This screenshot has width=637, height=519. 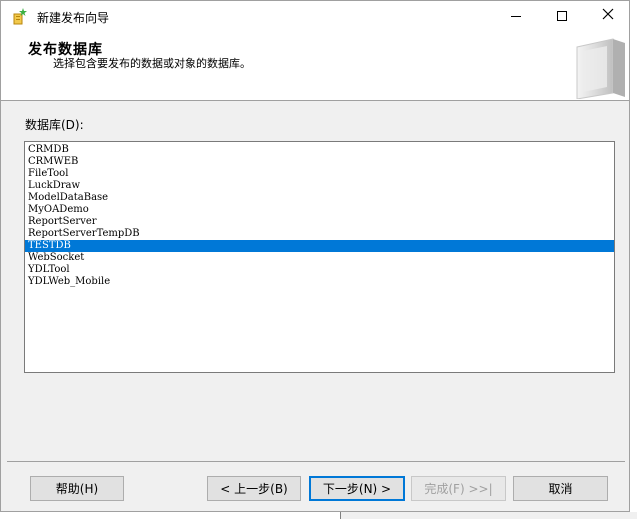 I want to click on wizard-icon, so click(x=20, y=16).